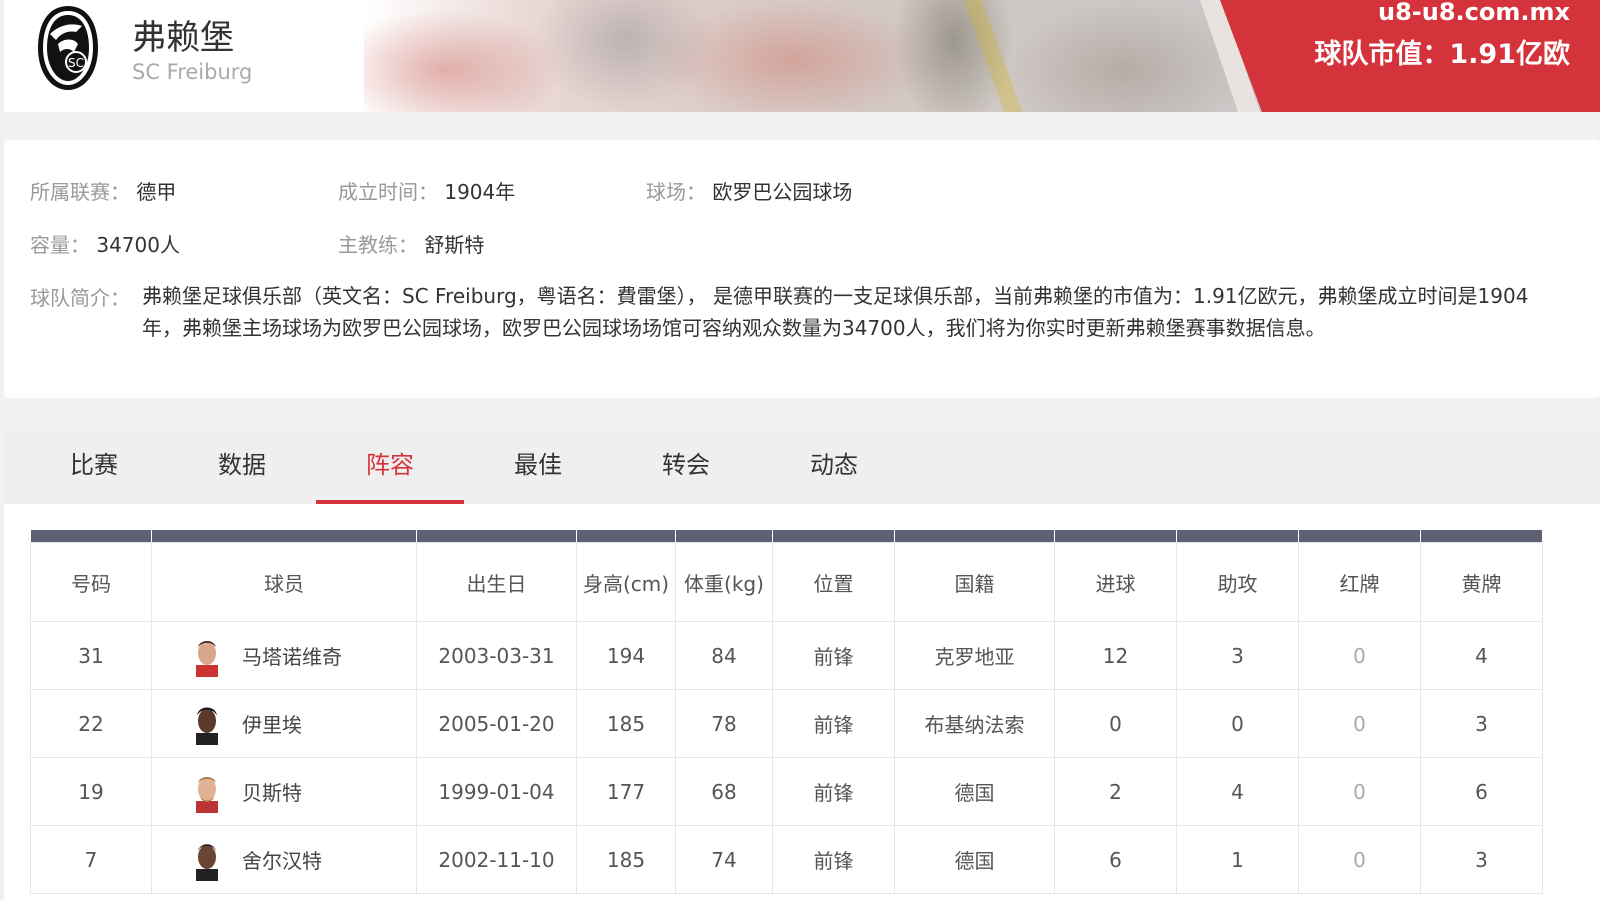 The width and height of the screenshot is (1600, 900). What do you see at coordinates (974, 582) in the screenshot?
I see `column-header-nation: 国籍` at bounding box center [974, 582].